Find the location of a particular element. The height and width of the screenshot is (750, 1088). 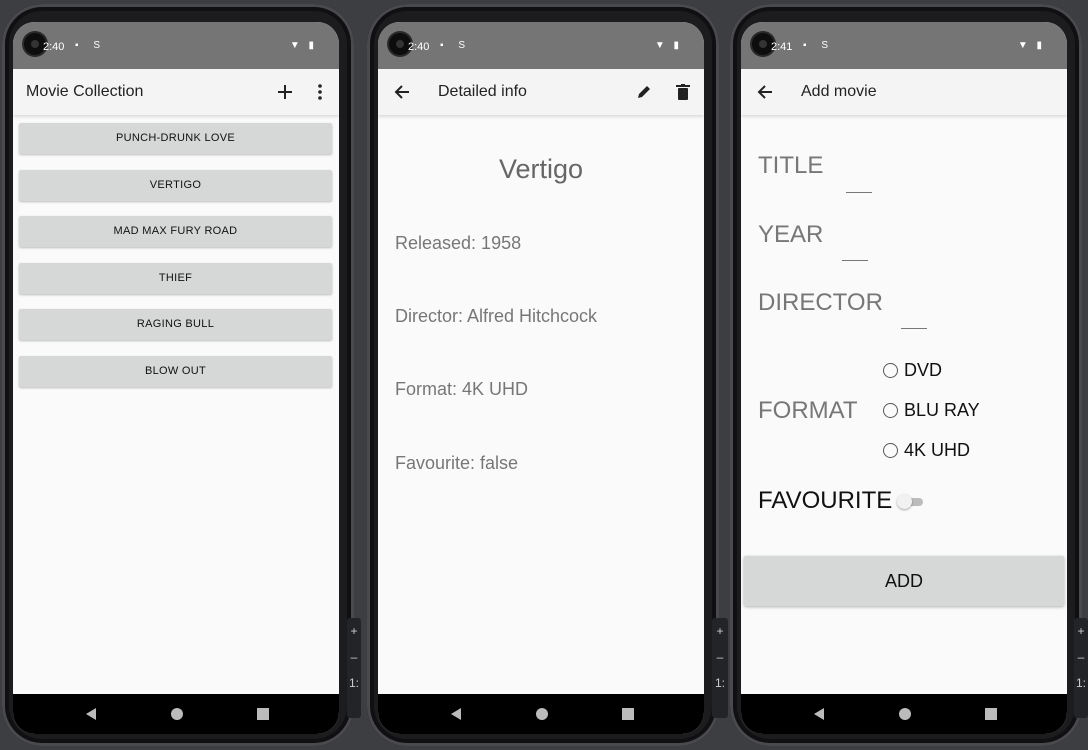

format-option-4k: 4K UHD is located at coordinates (926, 450).